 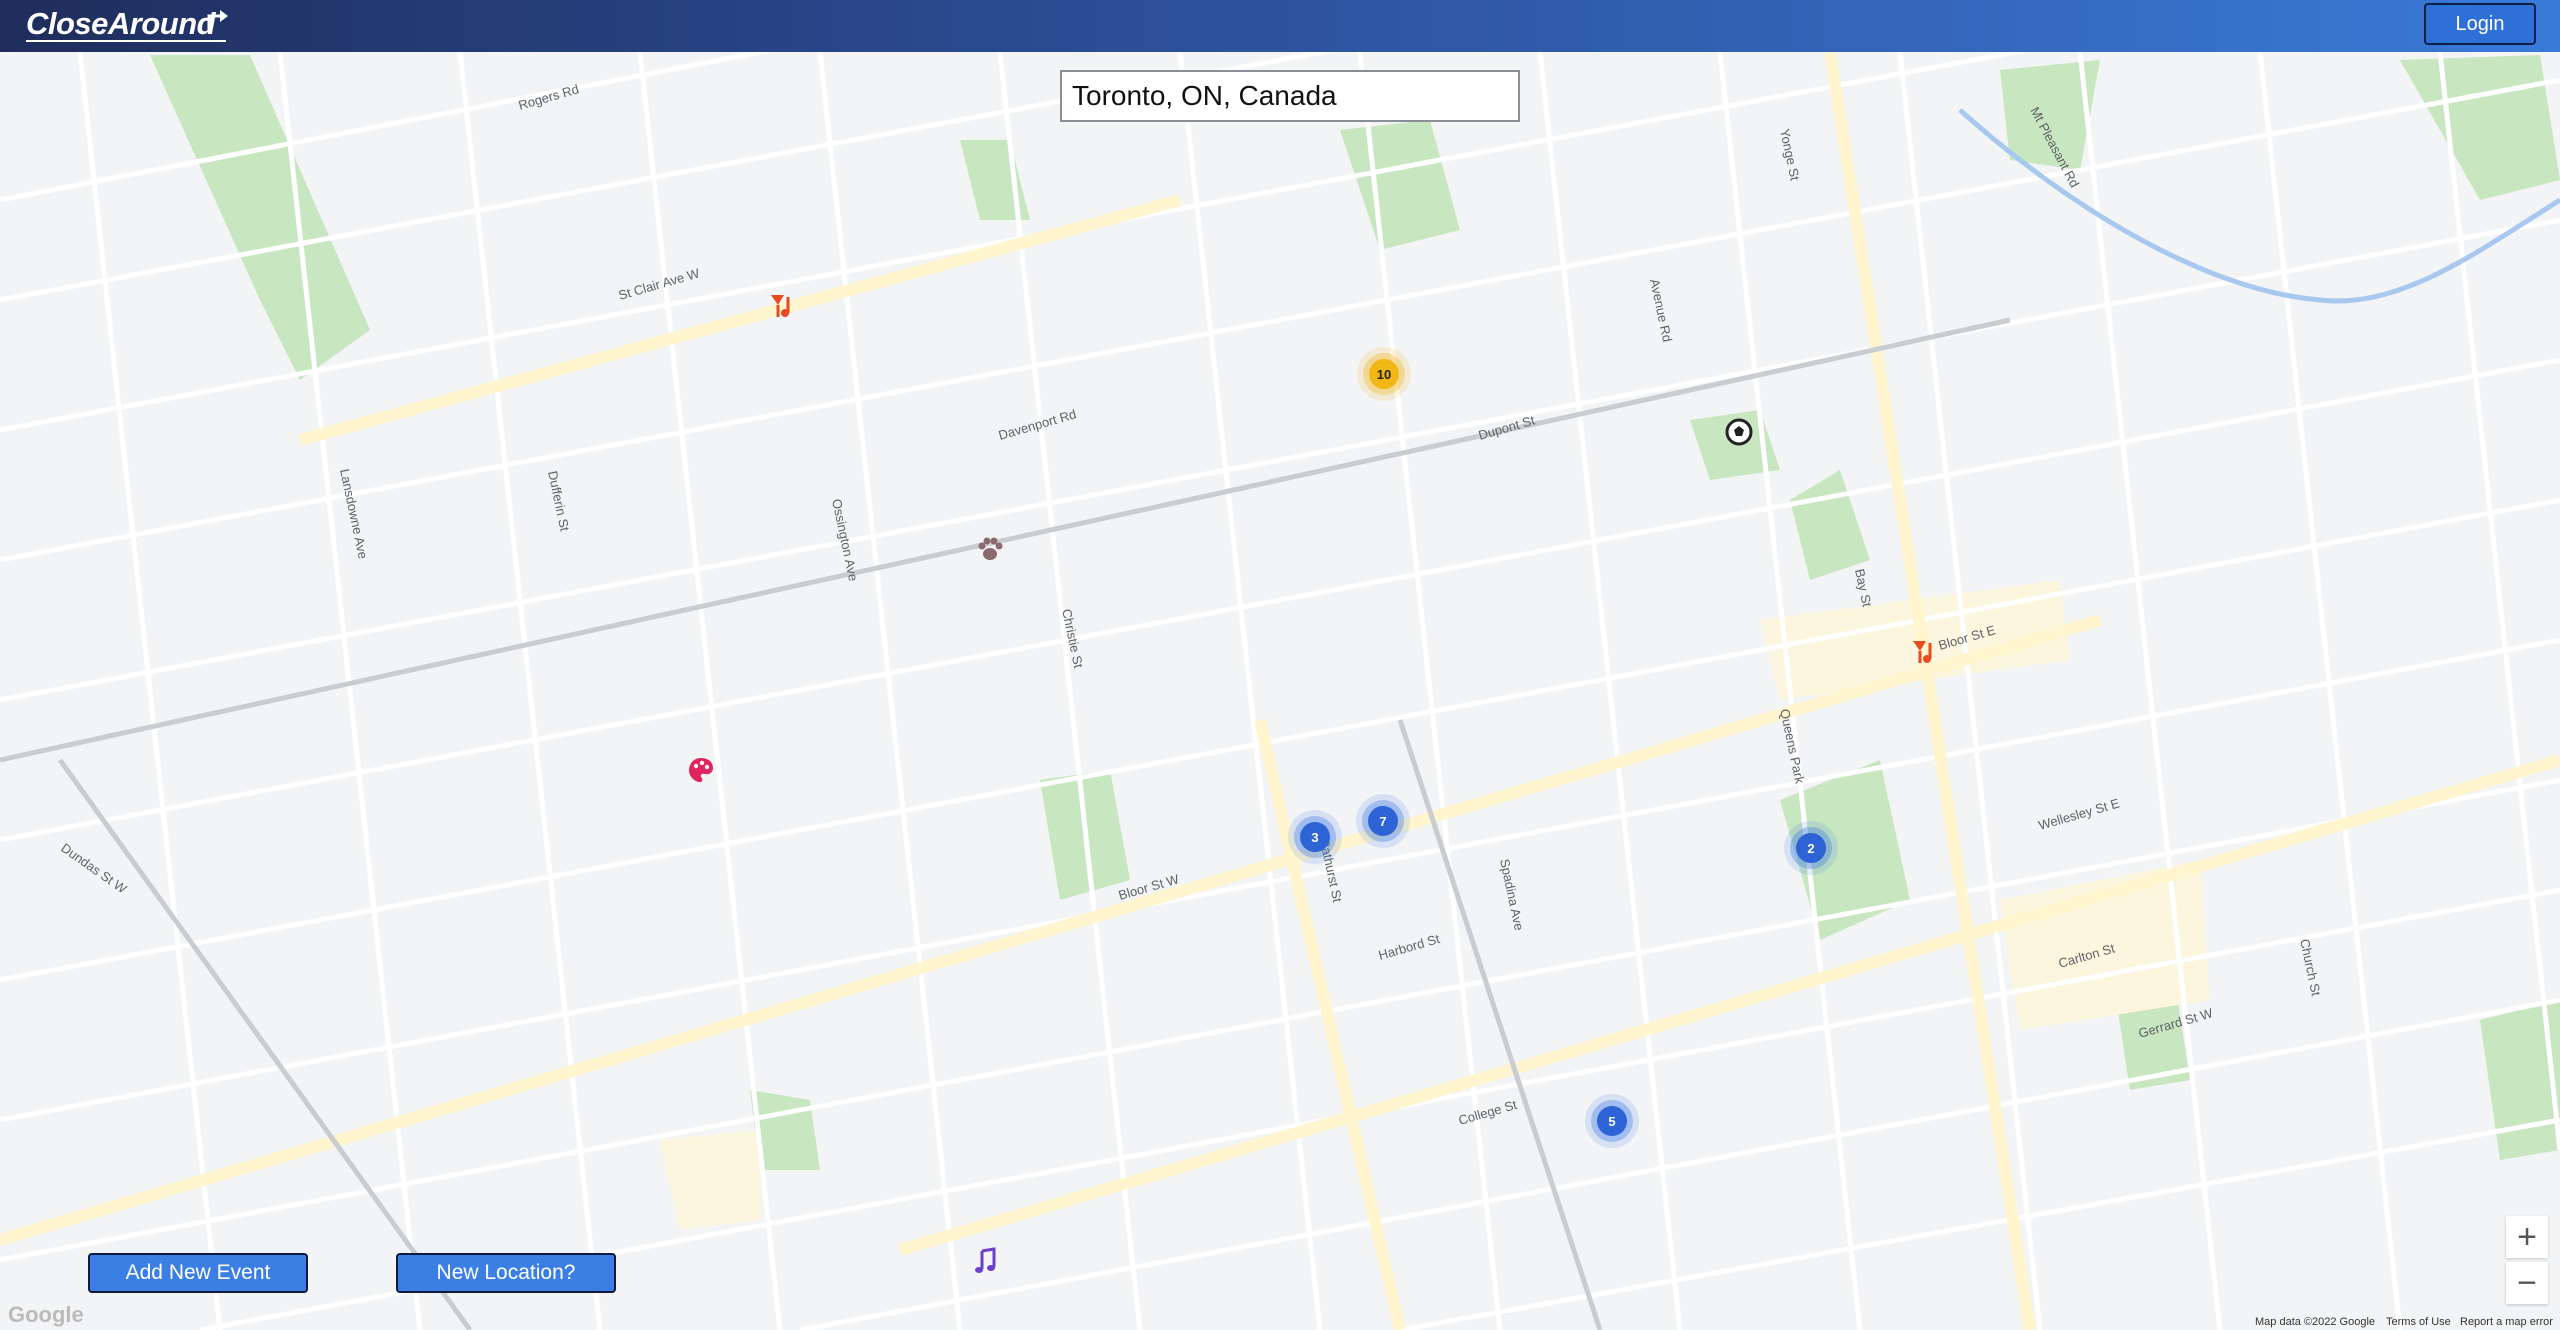 What do you see at coordinates (1811, 848) in the screenshot?
I see `event-cluster: 2` at bounding box center [1811, 848].